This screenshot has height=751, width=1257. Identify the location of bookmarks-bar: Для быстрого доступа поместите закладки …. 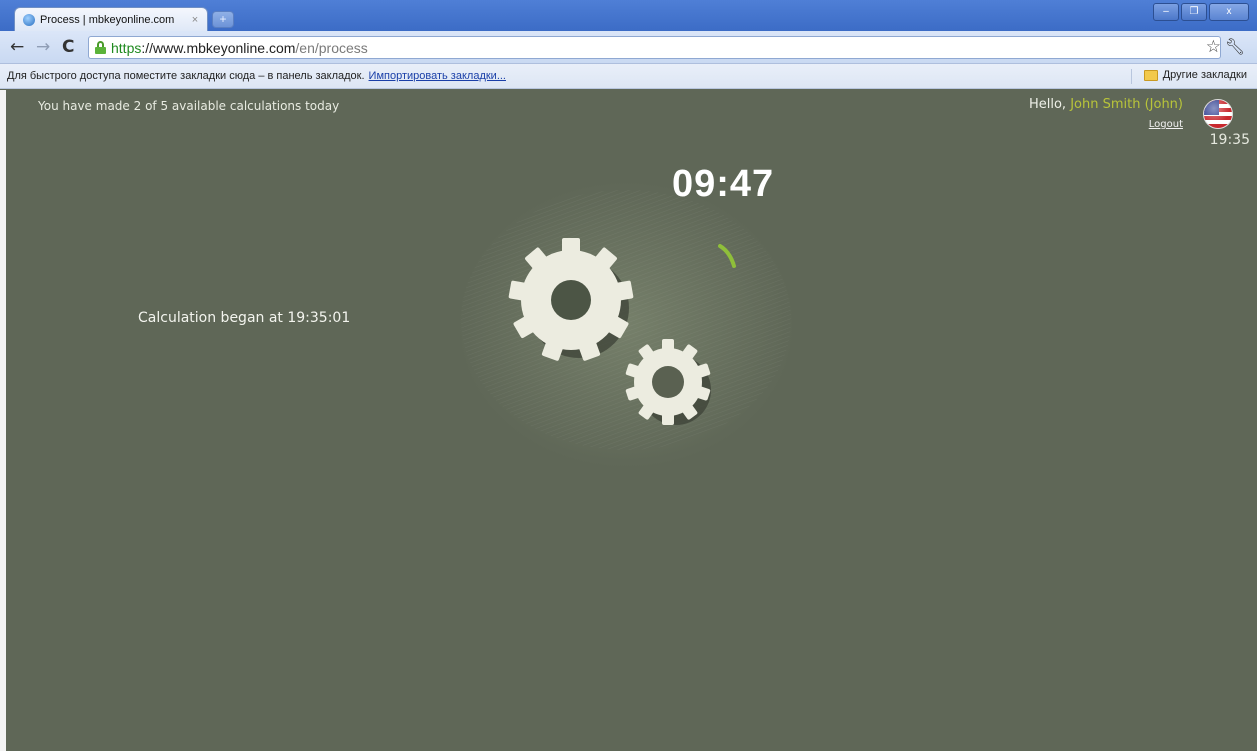
(628, 76).